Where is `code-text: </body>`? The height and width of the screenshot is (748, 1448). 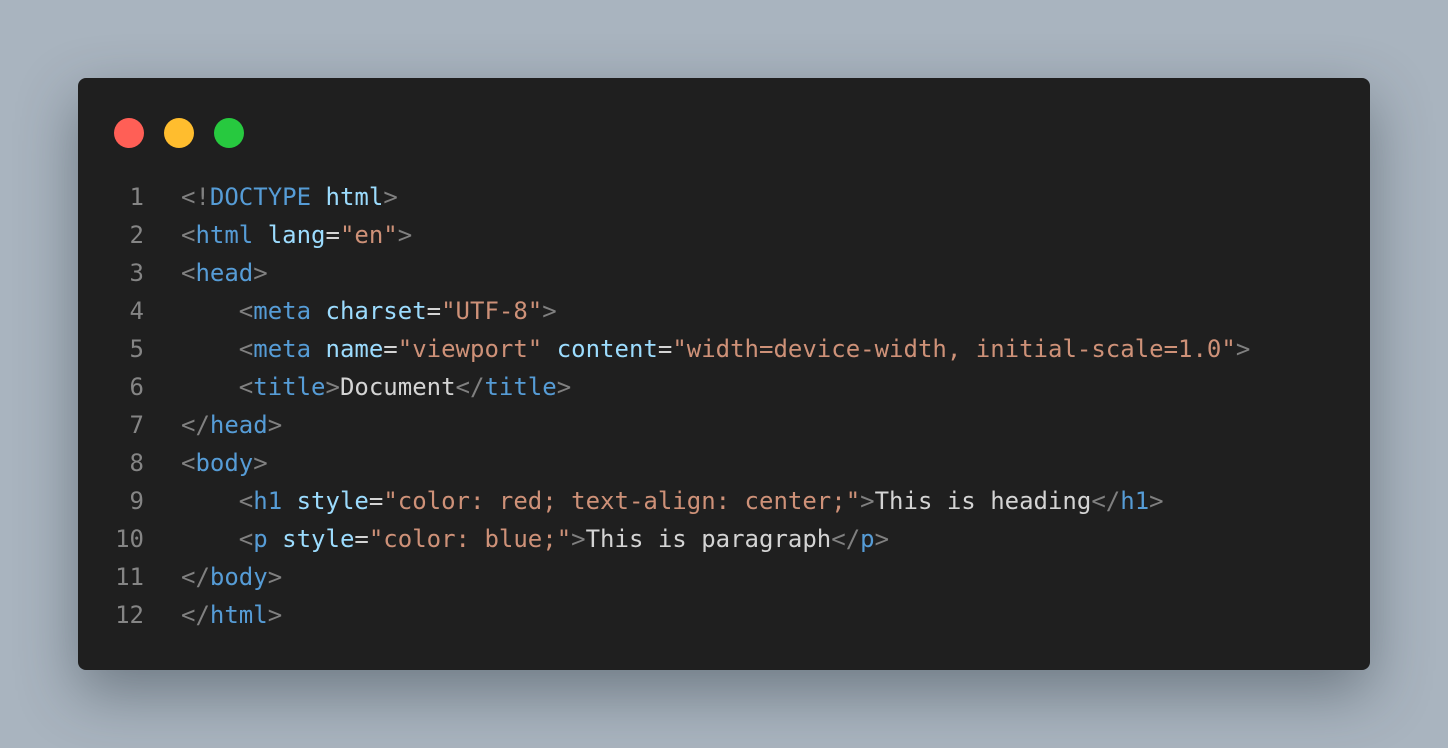
code-text: </body> is located at coordinates (231, 577).